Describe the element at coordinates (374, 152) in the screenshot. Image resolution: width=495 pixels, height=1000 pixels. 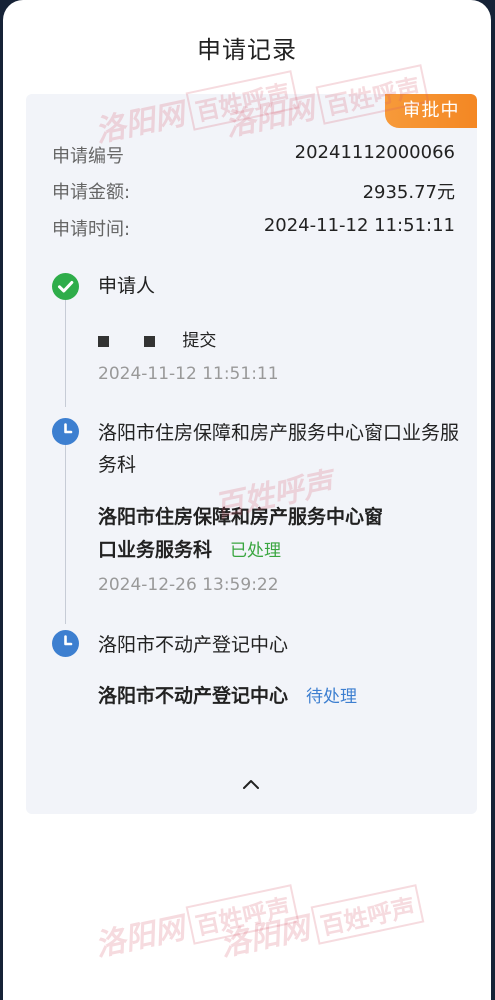
I see `info-value: 20241112000066` at that location.